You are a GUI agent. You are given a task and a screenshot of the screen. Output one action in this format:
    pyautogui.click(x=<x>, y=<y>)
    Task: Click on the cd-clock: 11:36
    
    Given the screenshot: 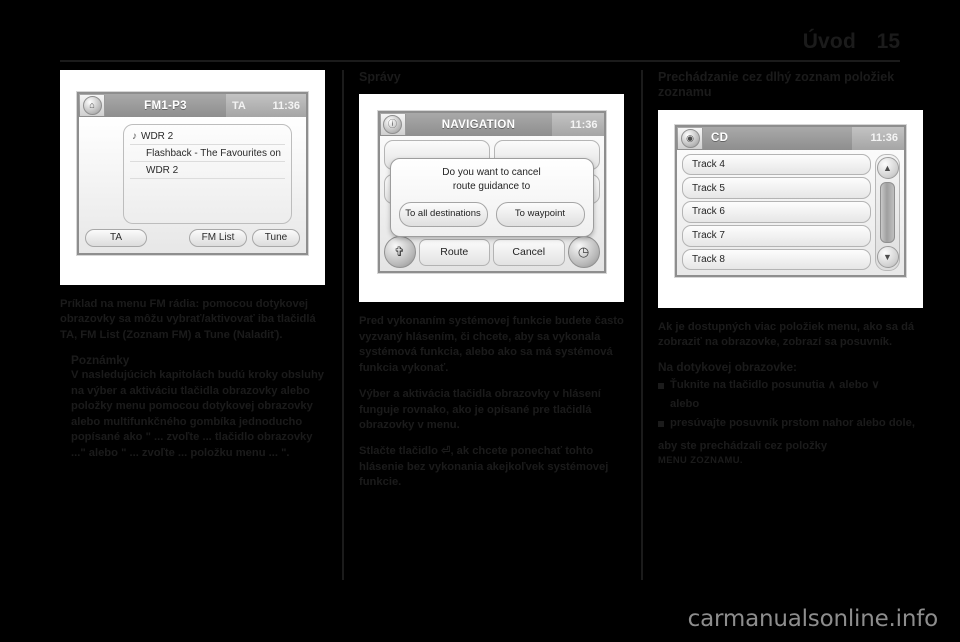 What is the action you would take?
    pyautogui.click(x=884, y=138)
    